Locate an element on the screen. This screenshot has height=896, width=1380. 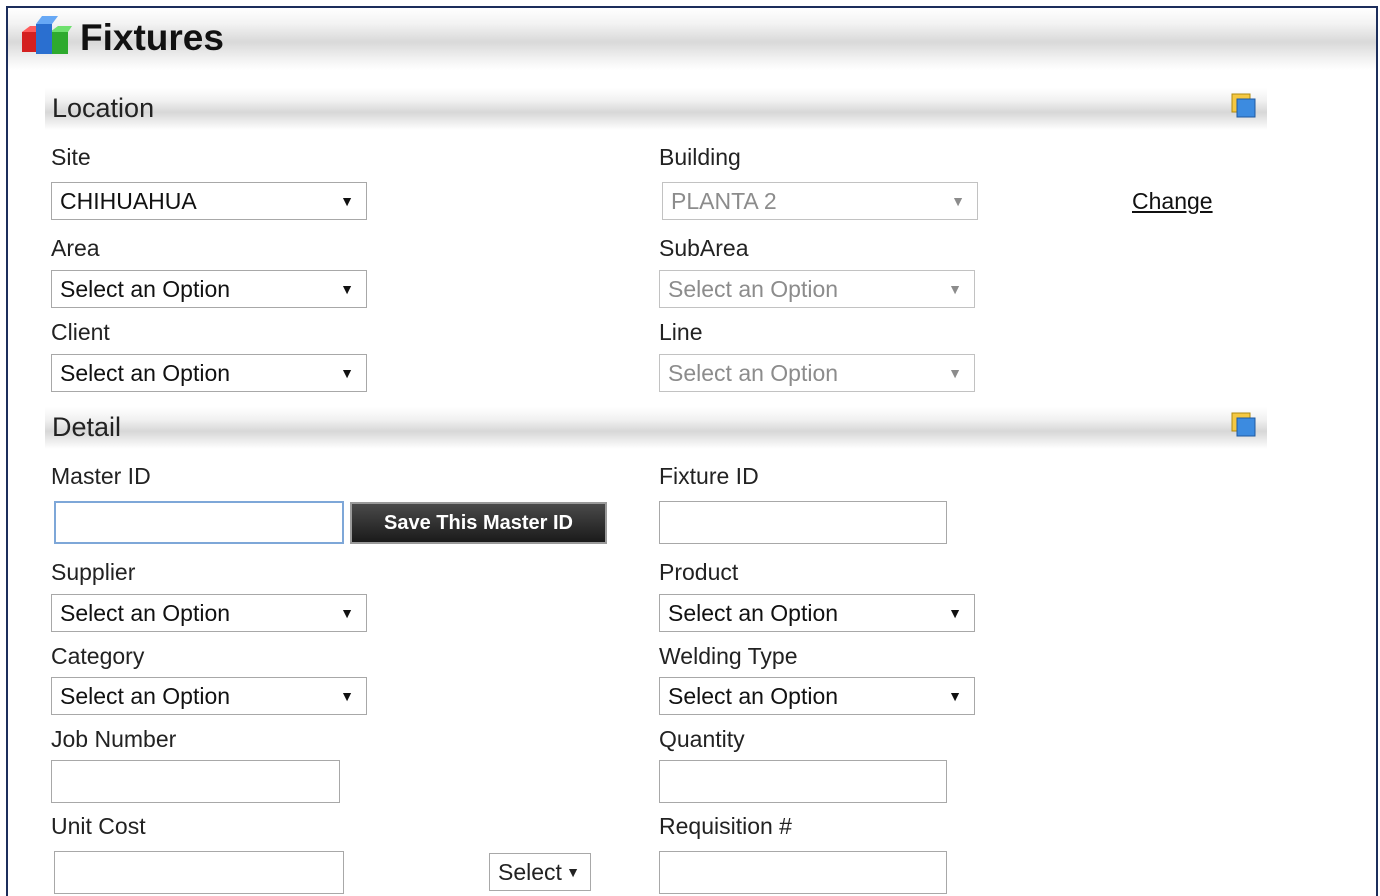
fixture-id-label: Fixture ID is located at coordinates (709, 476).